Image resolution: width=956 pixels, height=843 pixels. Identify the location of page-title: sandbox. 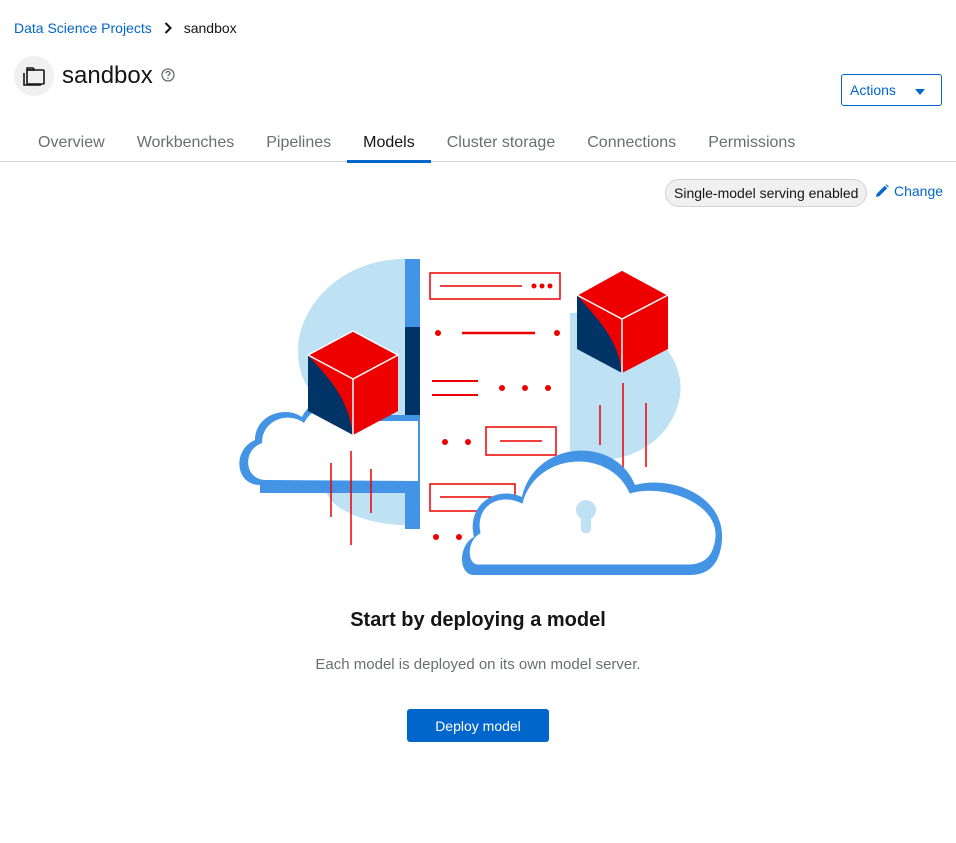
(107, 75).